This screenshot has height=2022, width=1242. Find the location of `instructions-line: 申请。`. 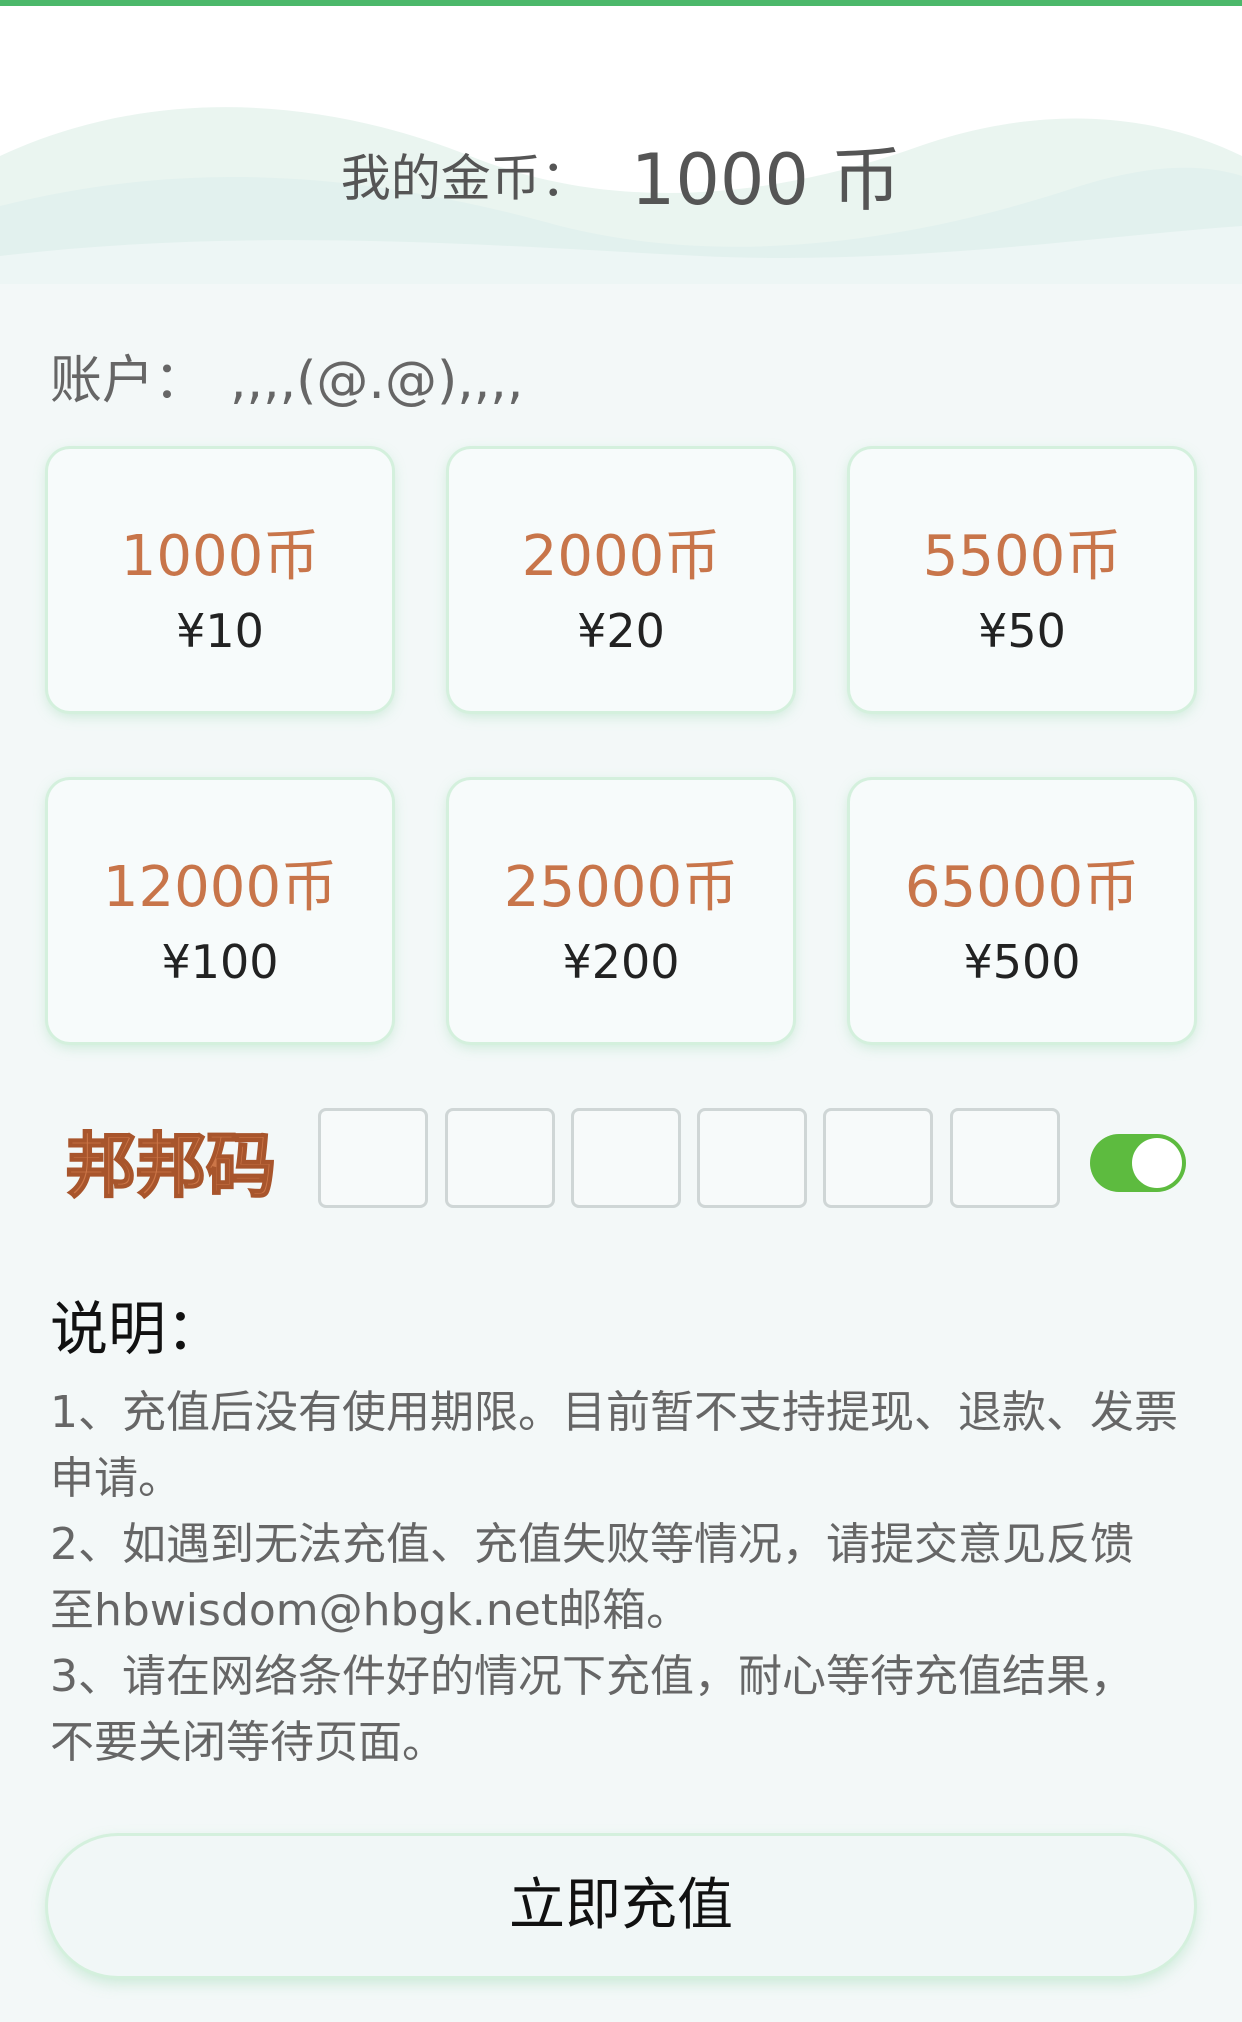

instructions-line: 申请。 is located at coordinates (116, 1478).